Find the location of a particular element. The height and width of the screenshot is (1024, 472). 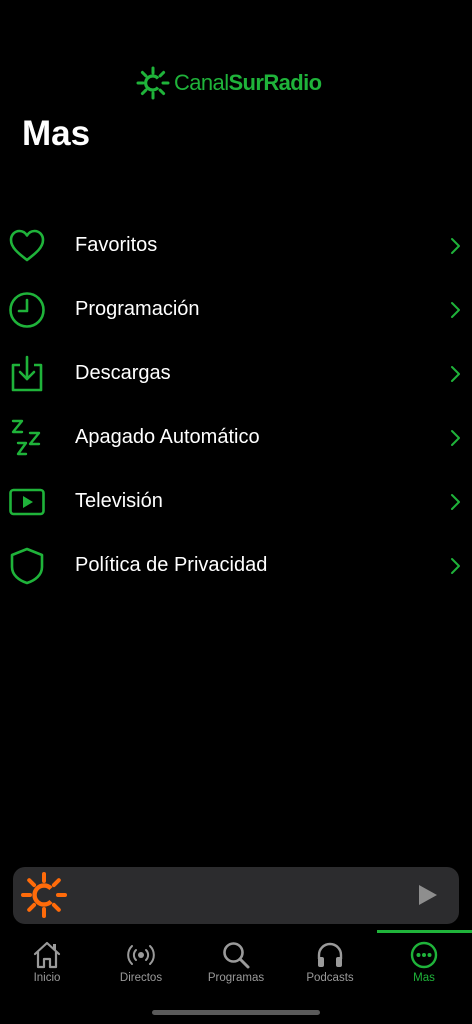

menu-item-apagado-automatico: Apagado Automático is located at coordinates (236, 437).